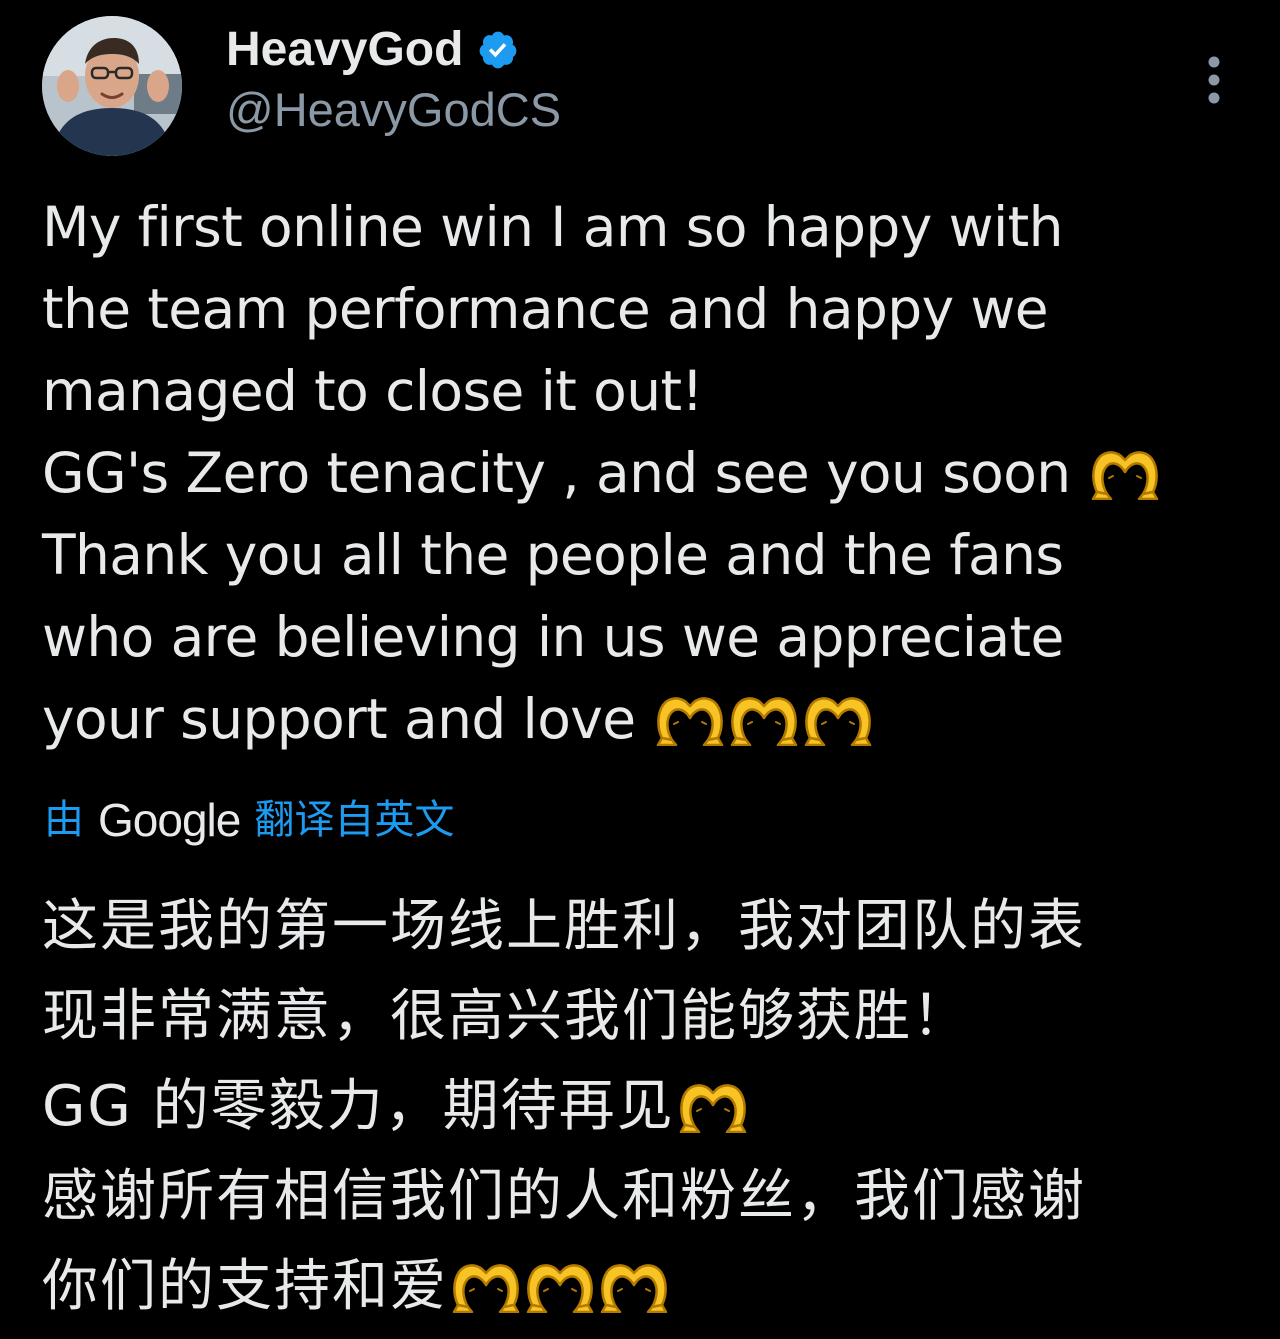 The height and width of the screenshot is (1339, 1280). I want to click on tweet-text-line: Thank you all the people and the fans, so click(553, 555).